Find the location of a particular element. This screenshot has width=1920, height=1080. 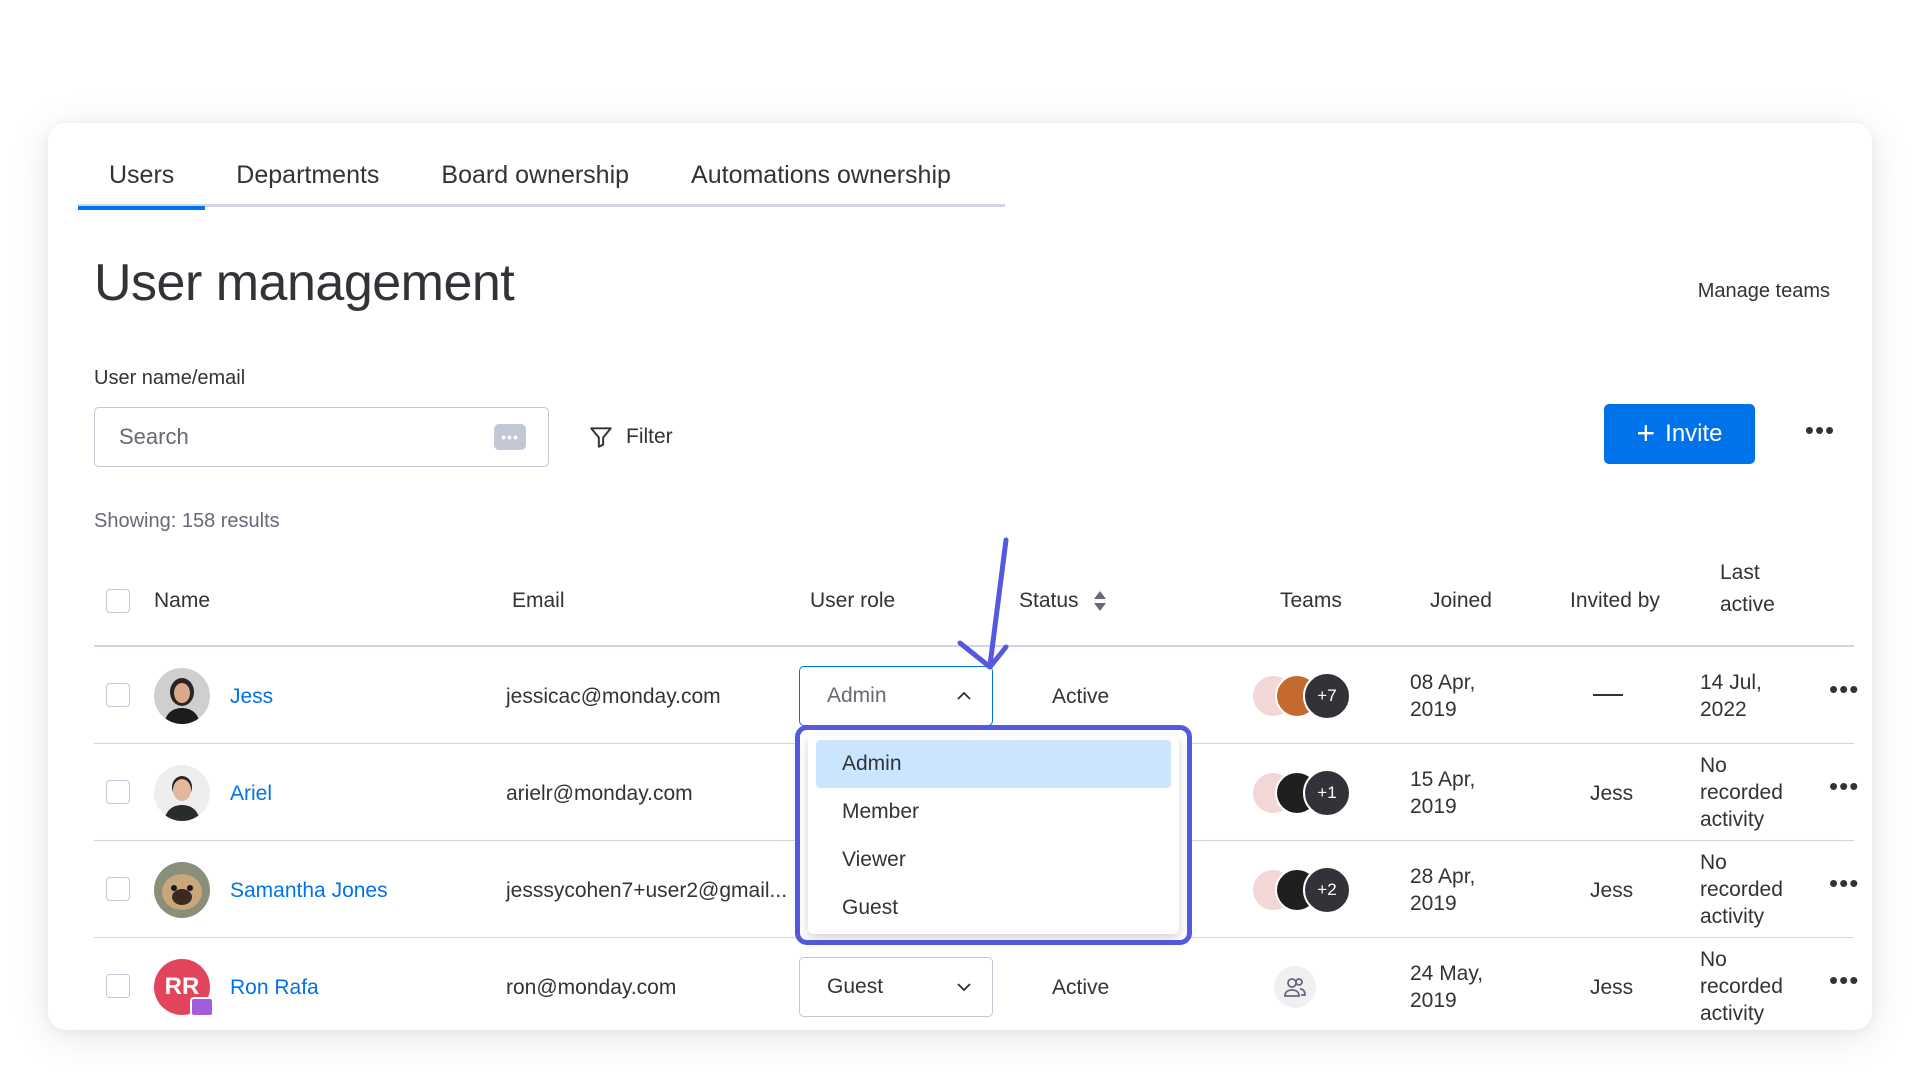

filter-icon is located at coordinates (601, 437).